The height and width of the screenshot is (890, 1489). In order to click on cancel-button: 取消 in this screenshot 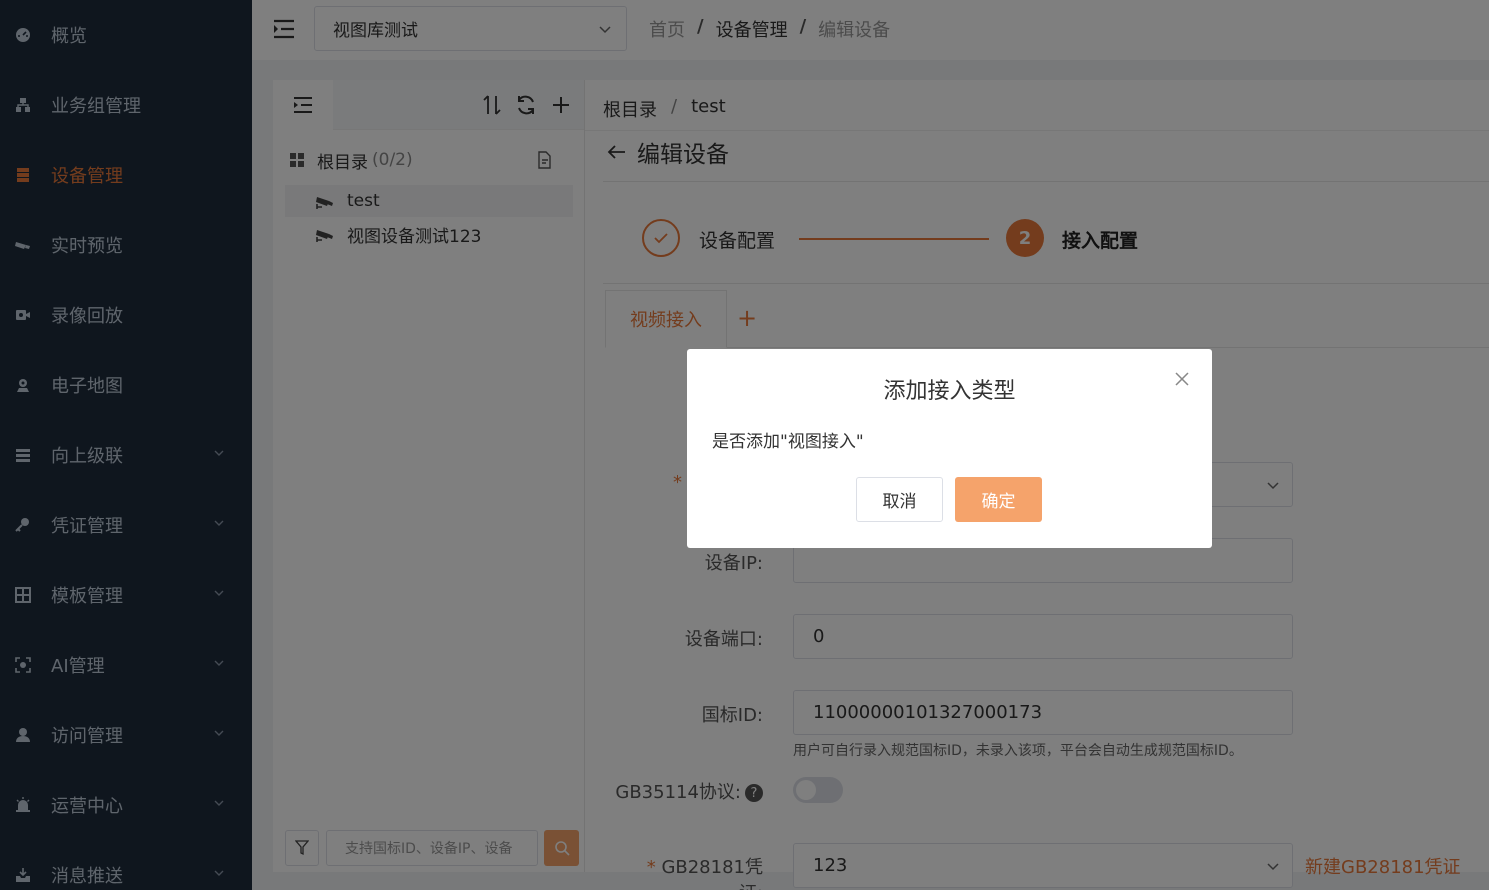, I will do `click(899, 499)`.